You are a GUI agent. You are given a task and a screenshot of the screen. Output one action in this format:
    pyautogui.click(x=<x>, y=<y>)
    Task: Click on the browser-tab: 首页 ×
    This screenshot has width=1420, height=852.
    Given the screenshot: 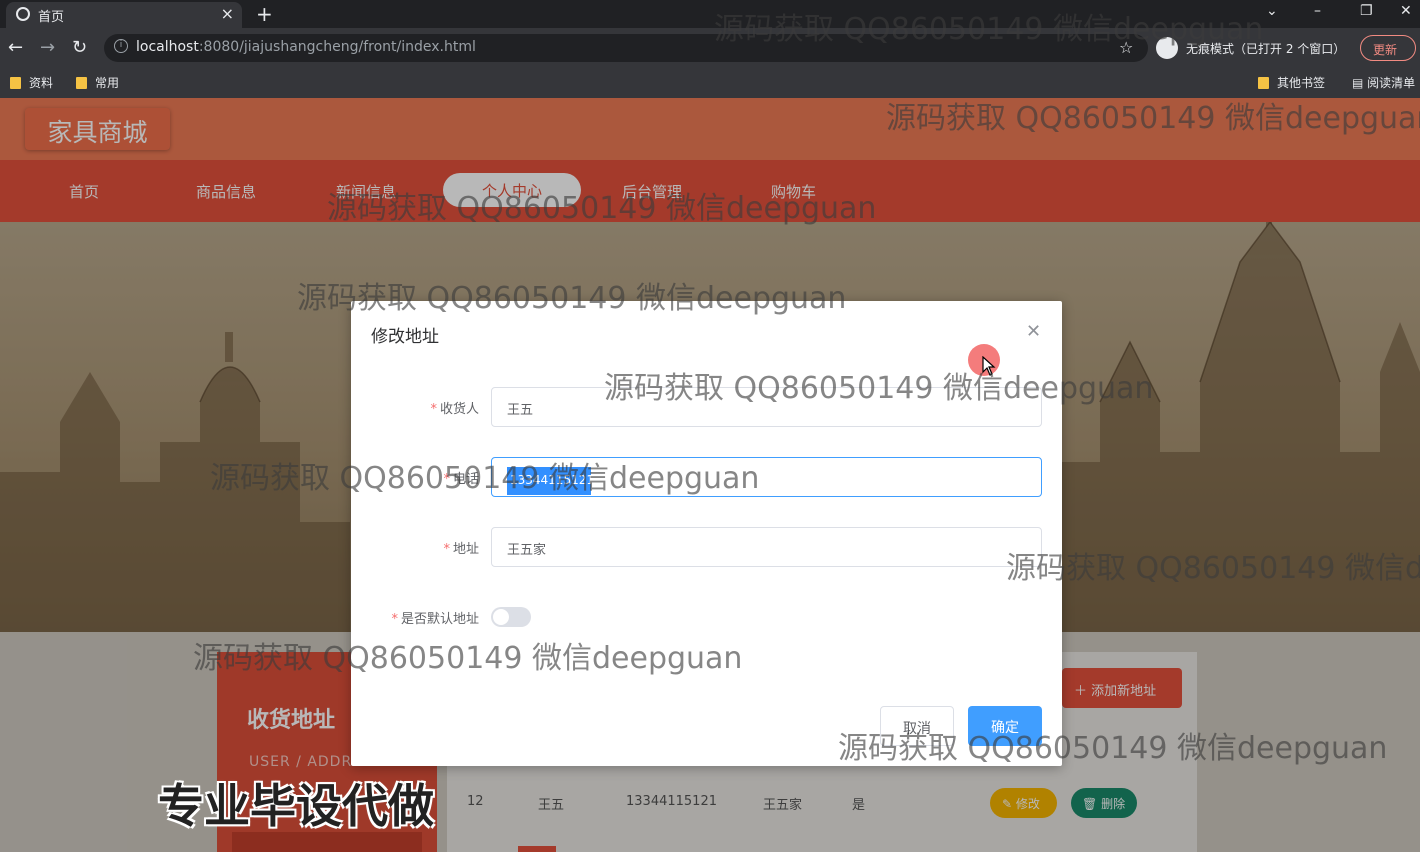 What is the action you would take?
    pyautogui.click(x=124, y=15)
    